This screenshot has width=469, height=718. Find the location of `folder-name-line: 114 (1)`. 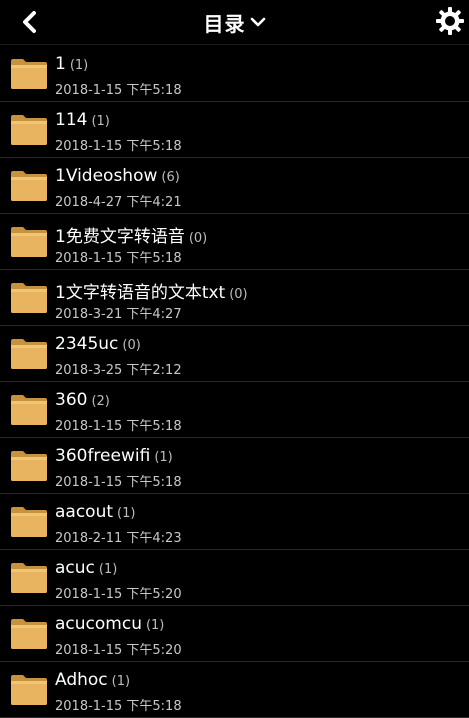

folder-name-line: 114 (1) is located at coordinates (82, 120).